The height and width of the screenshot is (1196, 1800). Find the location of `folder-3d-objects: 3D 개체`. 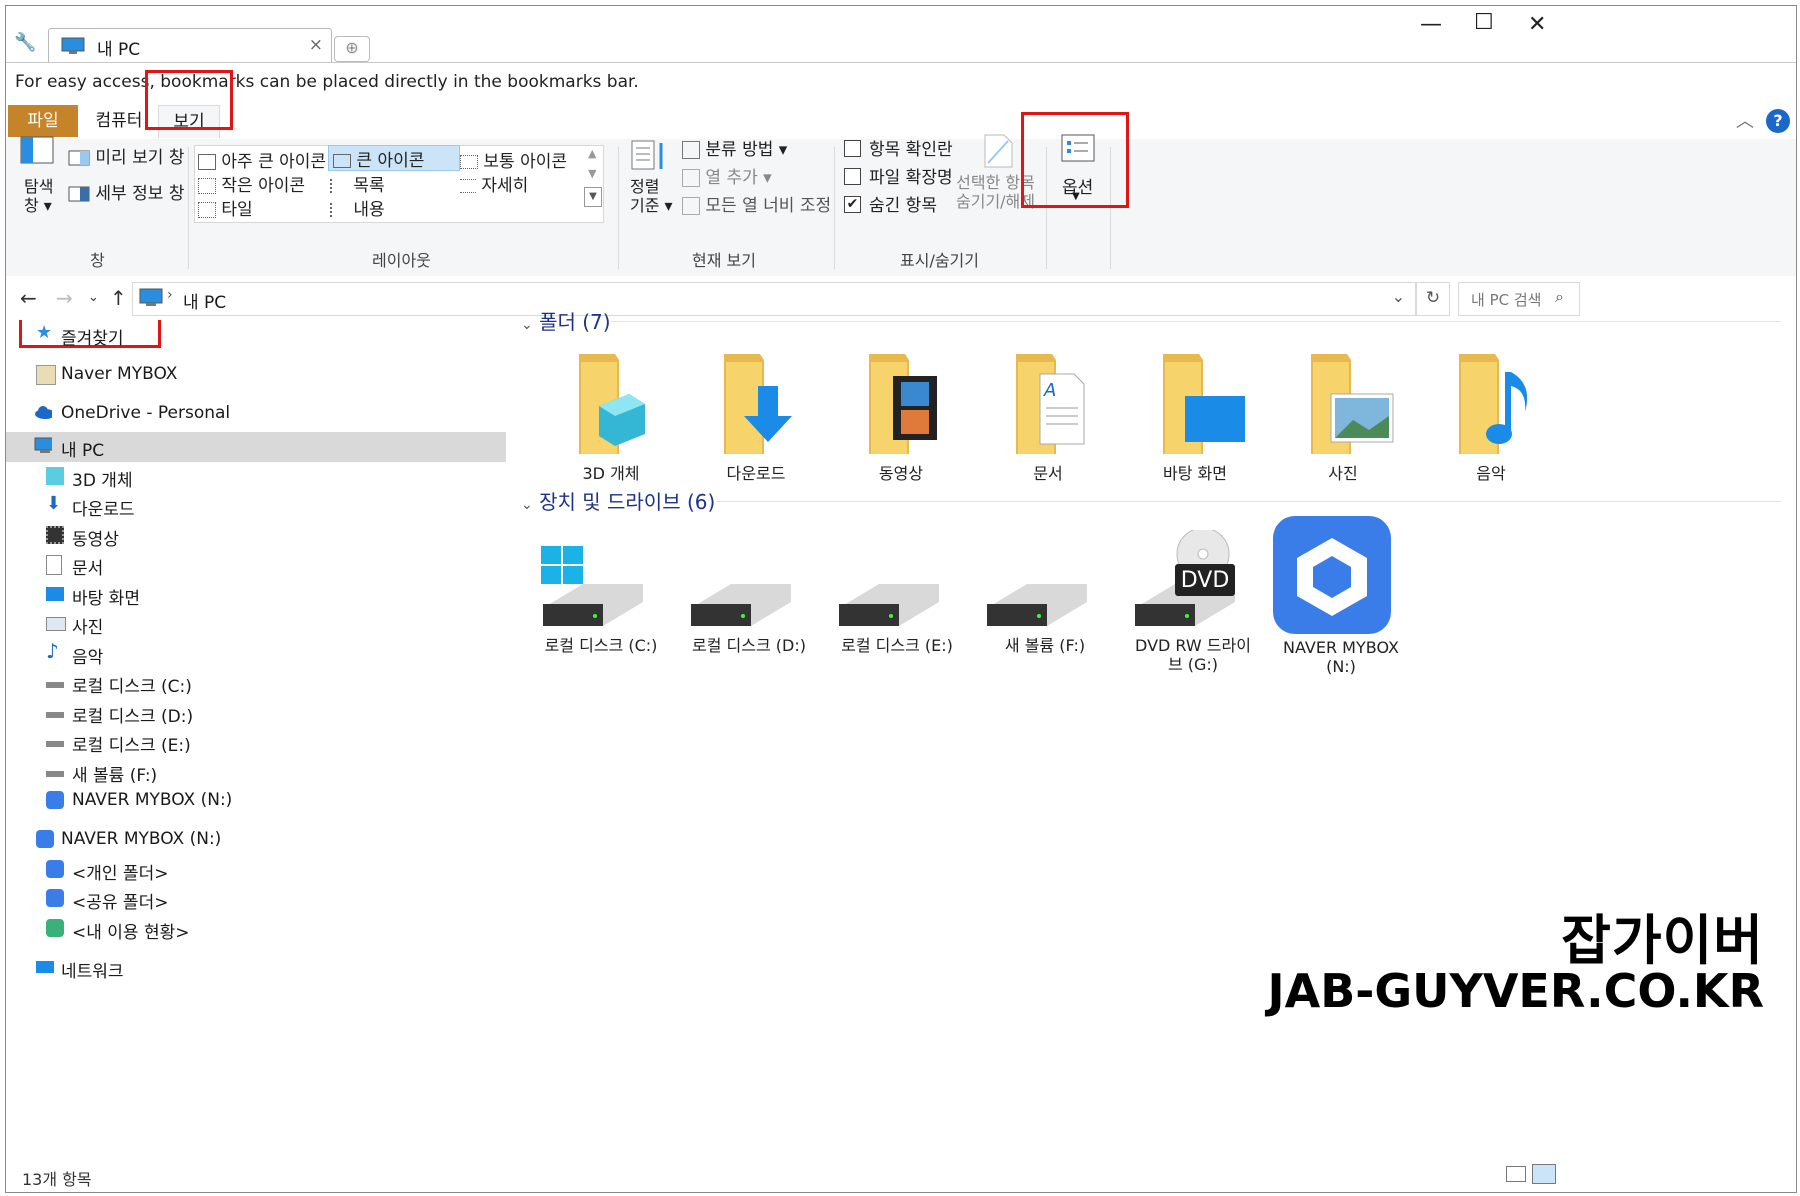

folder-3d-objects: 3D 개체 is located at coordinates (611, 420).